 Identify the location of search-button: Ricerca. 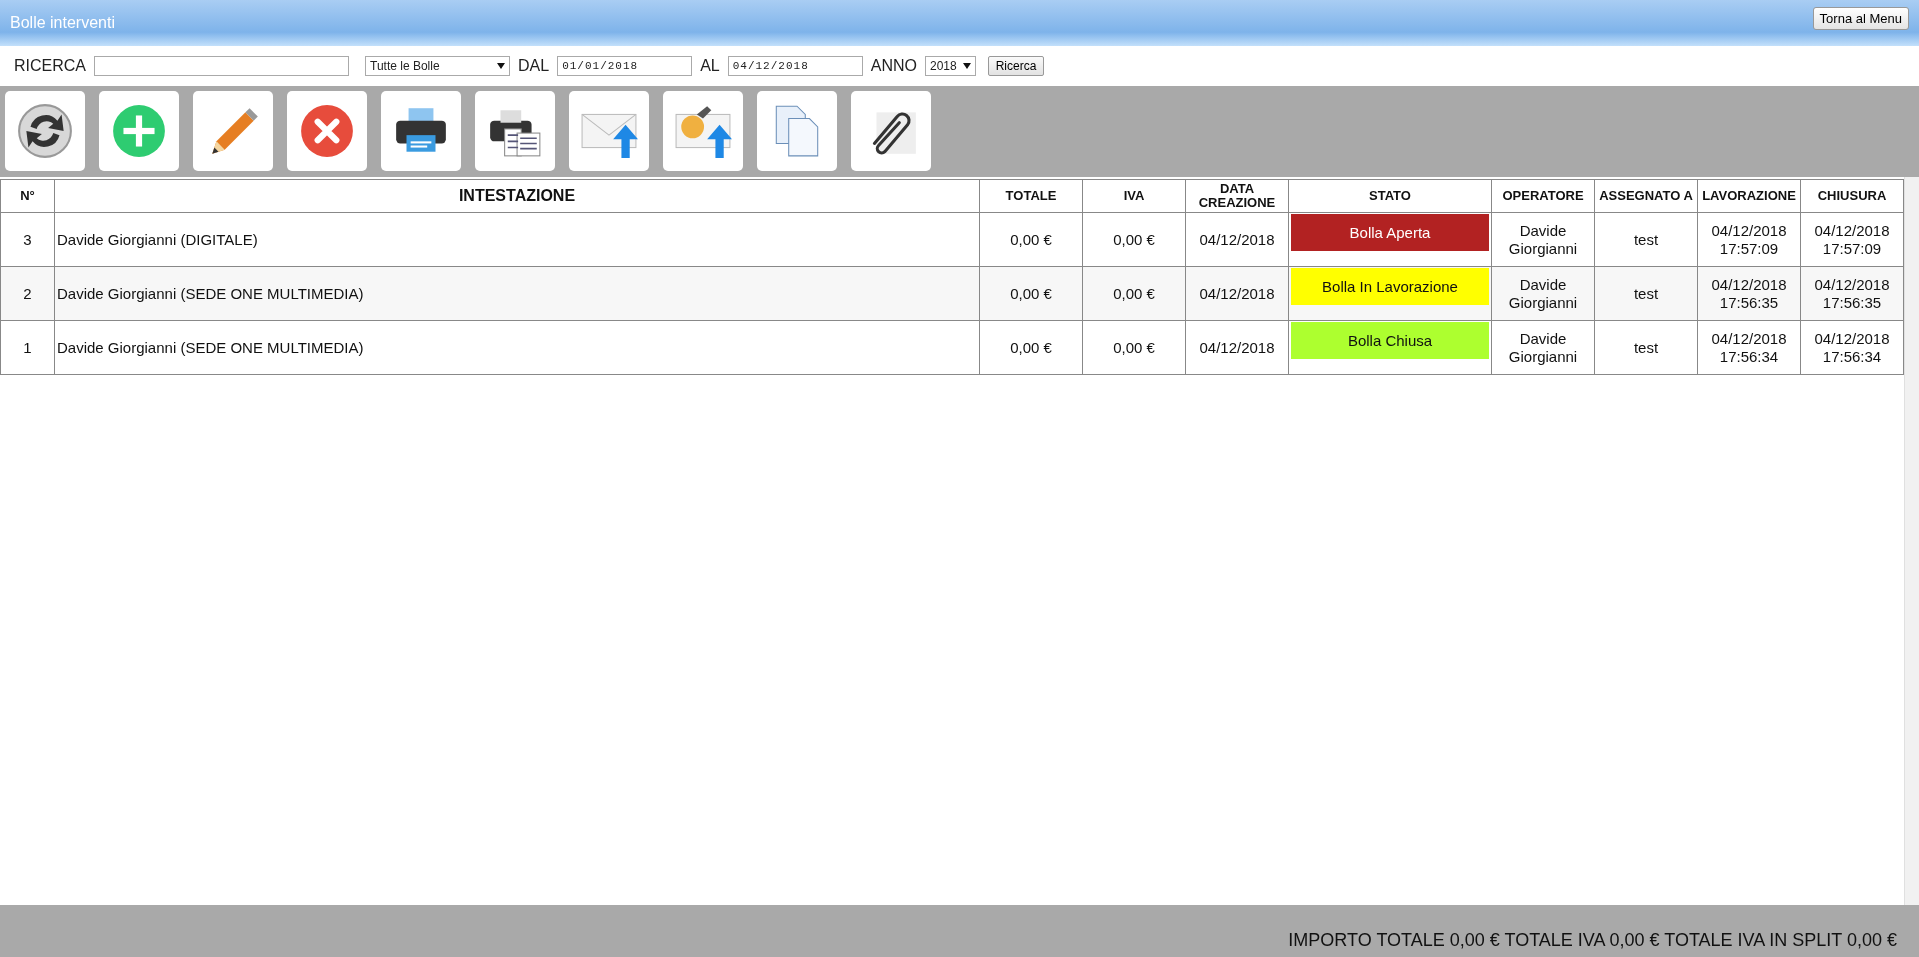
(1016, 66).